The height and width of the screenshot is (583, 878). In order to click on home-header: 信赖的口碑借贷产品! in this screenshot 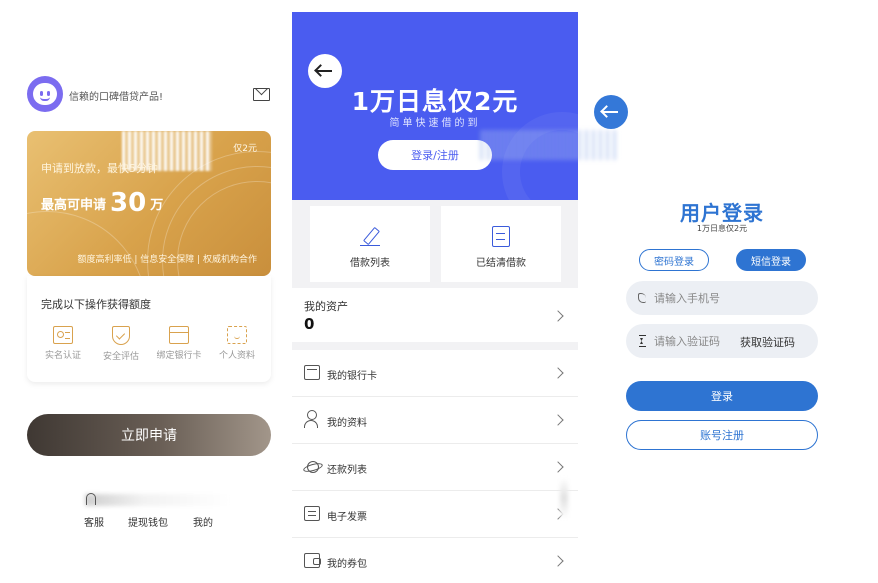, I will do `click(149, 94)`.